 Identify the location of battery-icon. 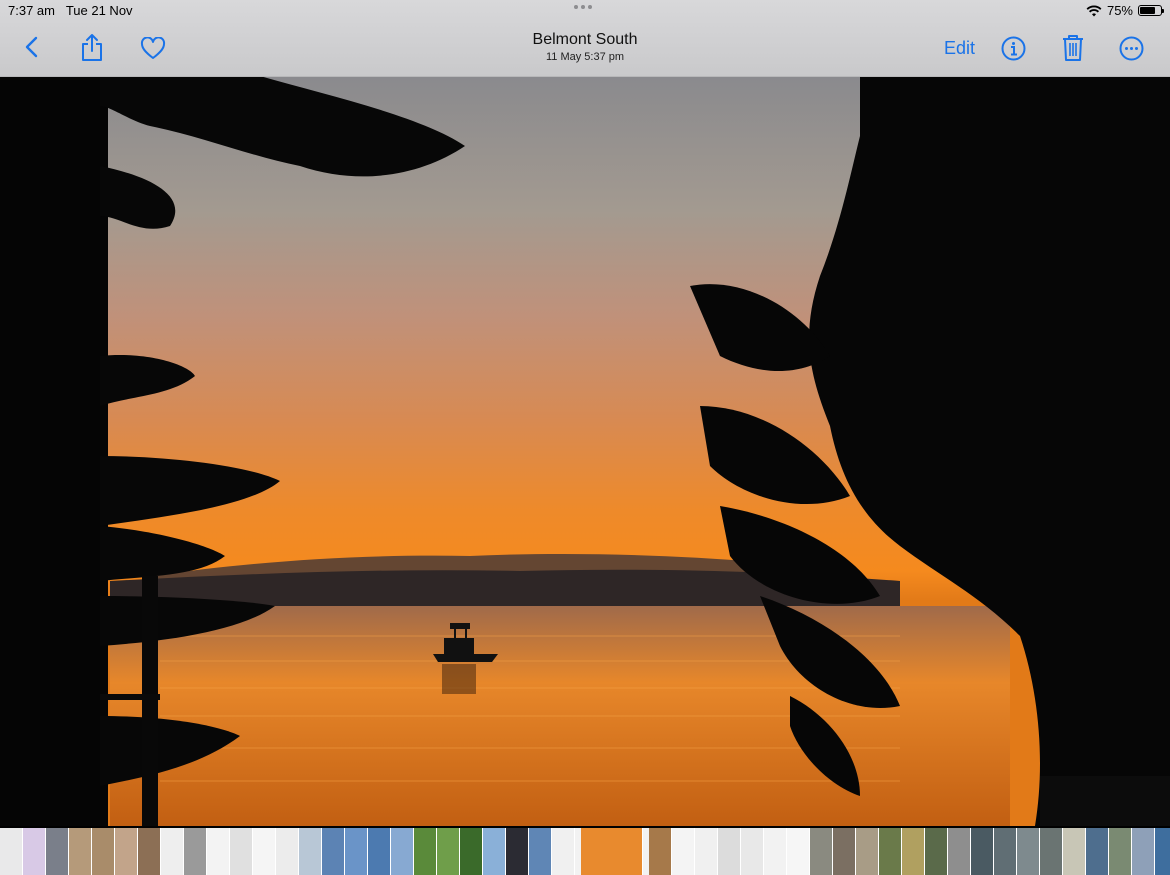
(1151, 10).